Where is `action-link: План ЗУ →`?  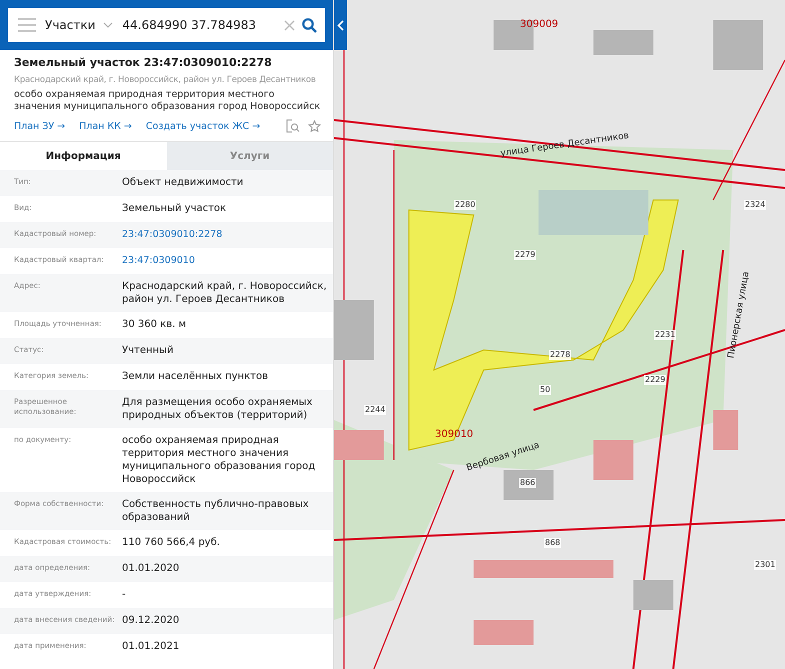 action-link: План ЗУ → is located at coordinates (40, 126).